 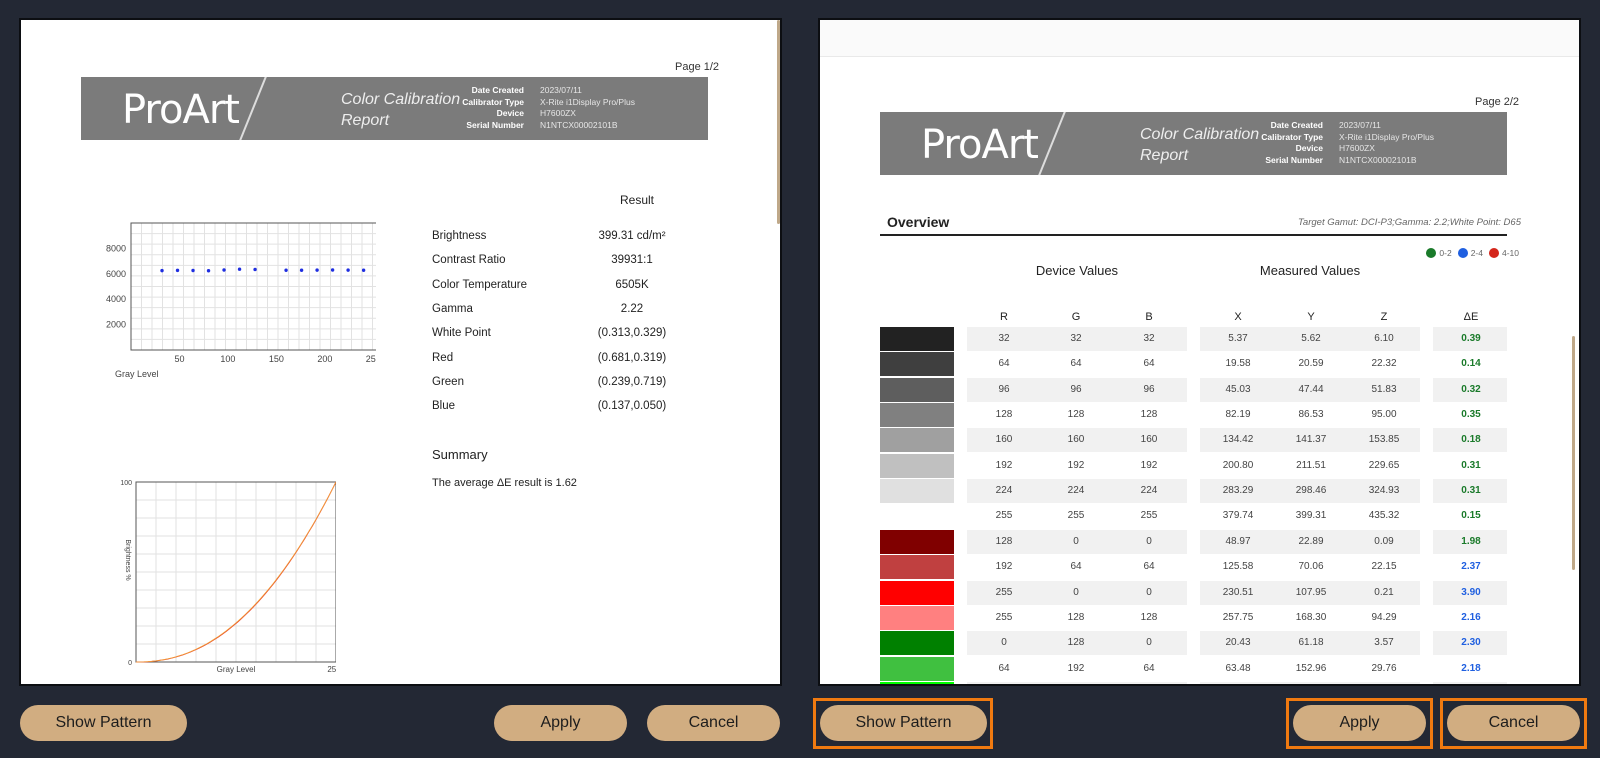 What do you see at coordinates (1573, 453) in the screenshot?
I see `page-2-scrollbar` at bounding box center [1573, 453].